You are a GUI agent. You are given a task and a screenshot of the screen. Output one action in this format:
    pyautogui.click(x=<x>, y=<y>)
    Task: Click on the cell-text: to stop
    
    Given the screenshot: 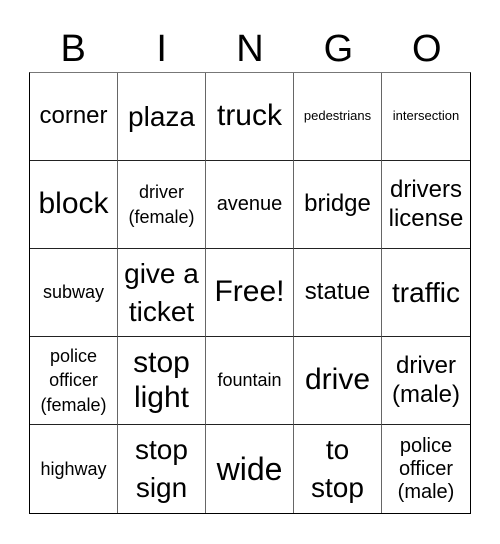 What is the action you would take?
    pyautogui.click(x=337, y=468)
    